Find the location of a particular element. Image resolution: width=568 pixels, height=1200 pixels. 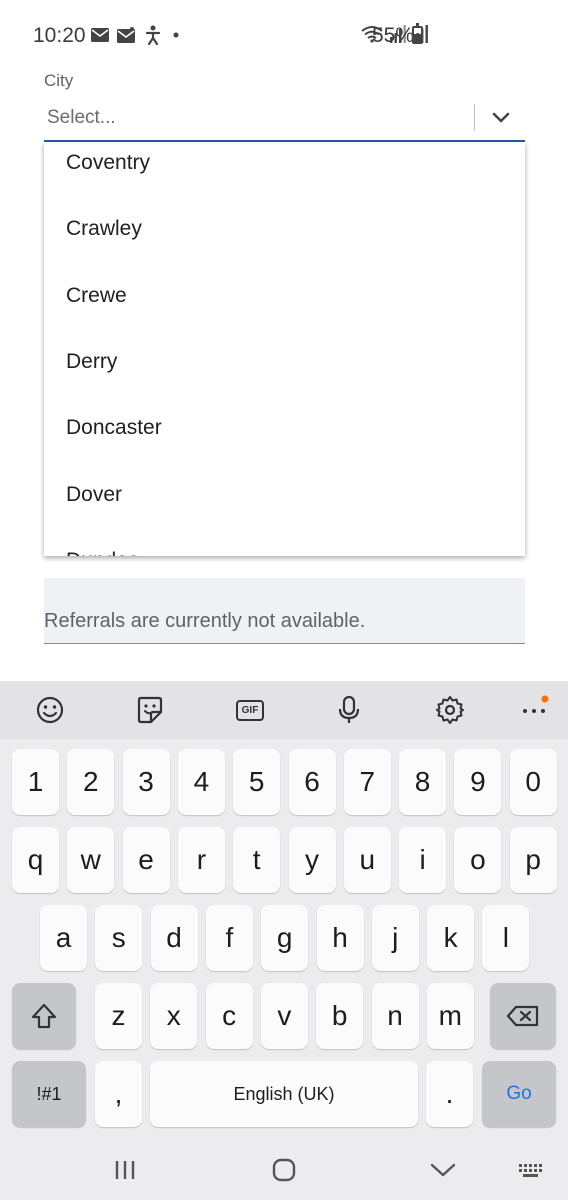

key-5: 5 is located at coordinates (257, 782).